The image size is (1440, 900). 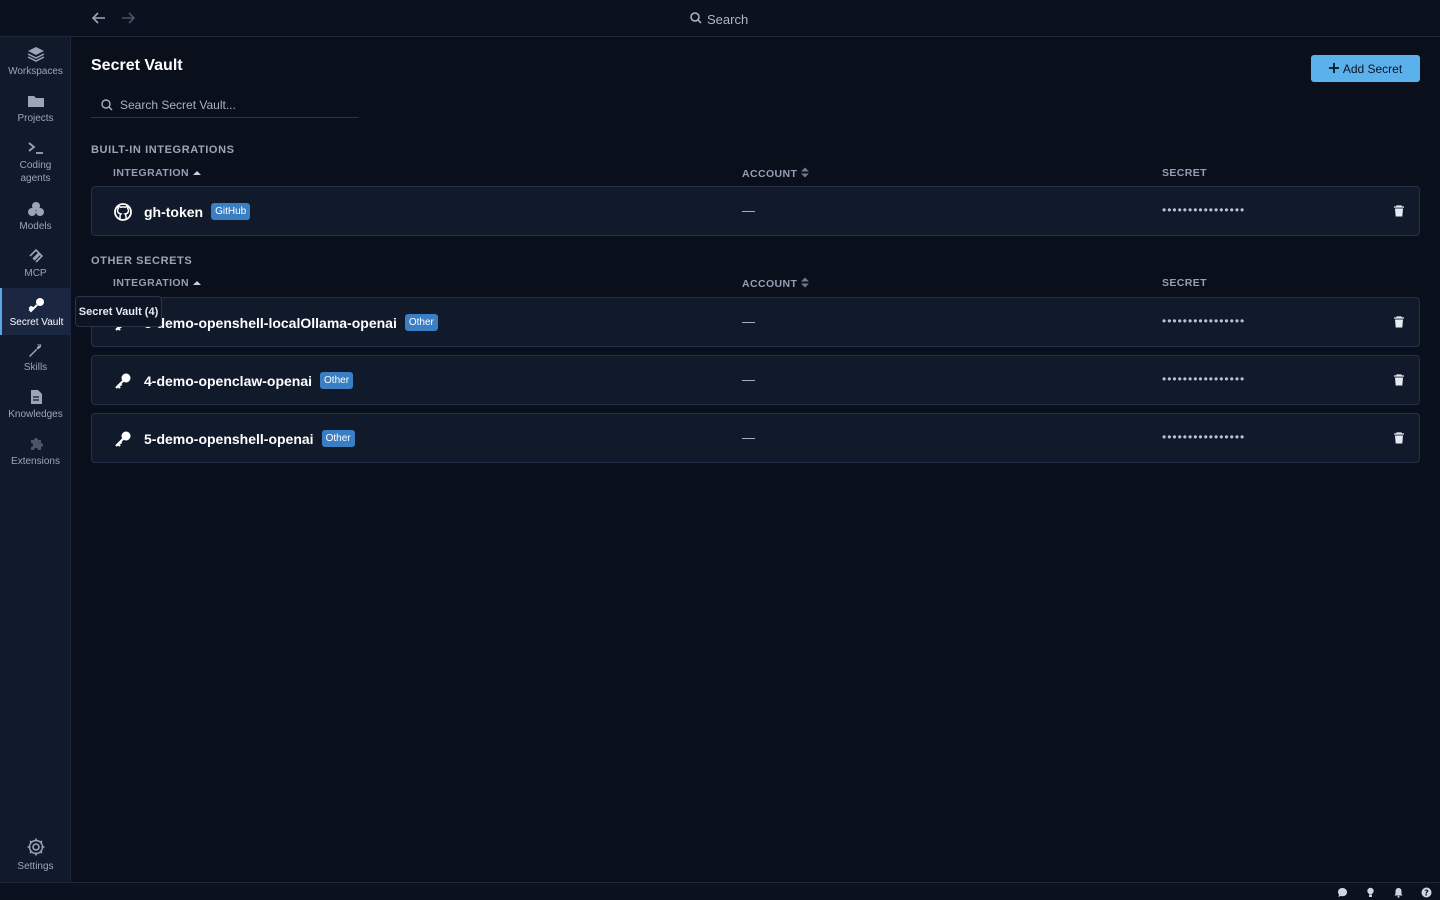 I want to click on sidebar-item-label: Settings, so click(x=35, y=866).